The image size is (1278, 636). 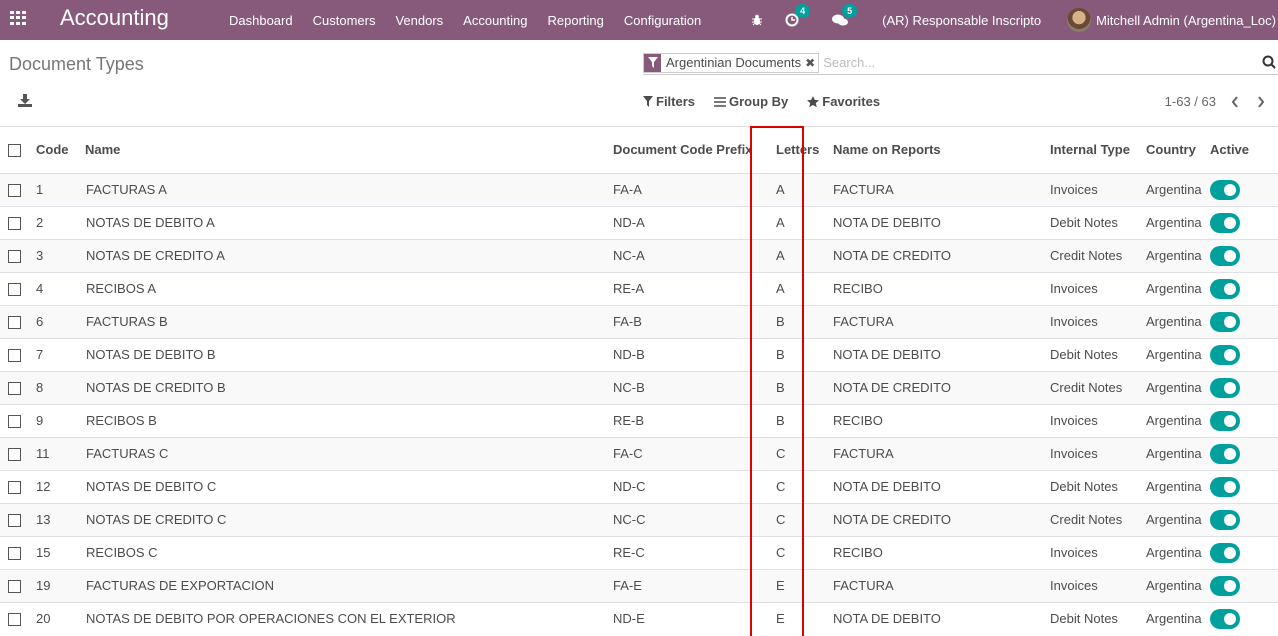 I want to click on filters-label: Filters, so click(x=676, y=101).